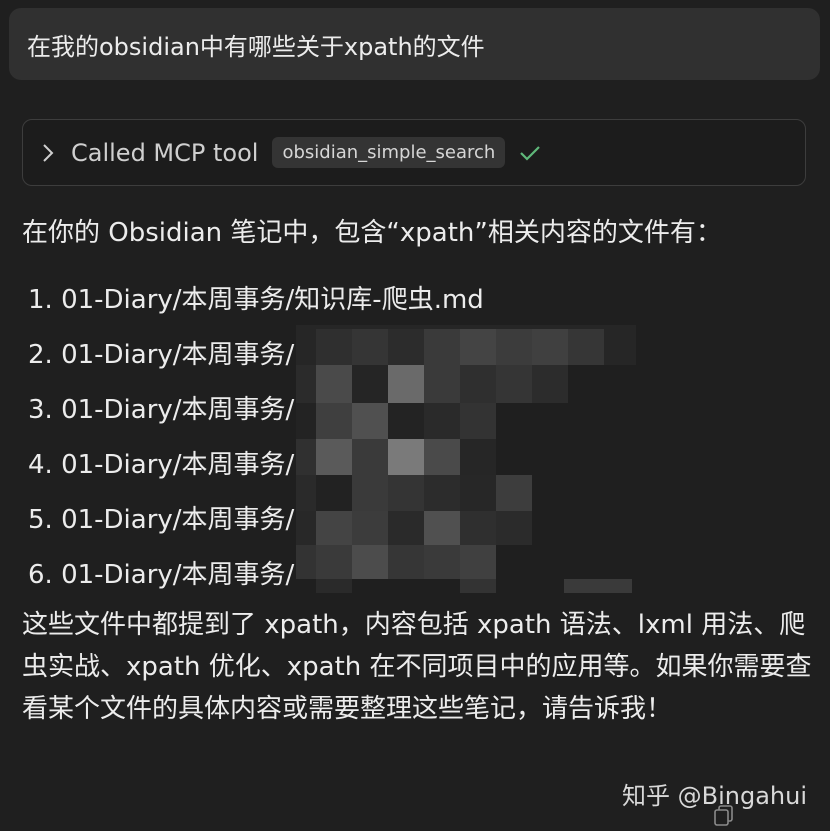 Image resolution: width=830 pixels, height=831 pixels. I want to click on tool-call-label: Called MCP tool, so click(165, 152).